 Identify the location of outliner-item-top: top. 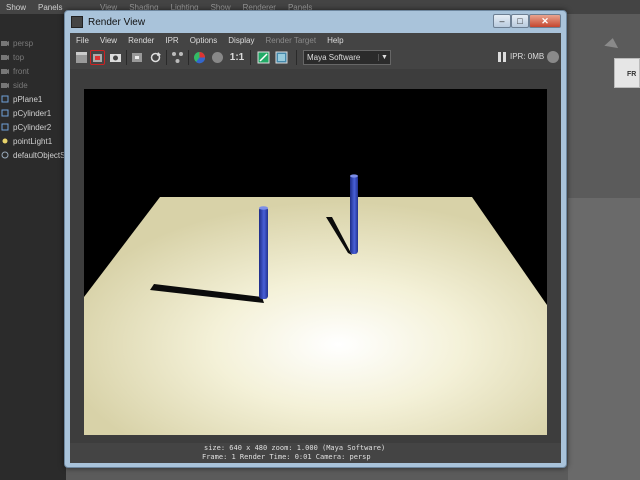
(33, 57).